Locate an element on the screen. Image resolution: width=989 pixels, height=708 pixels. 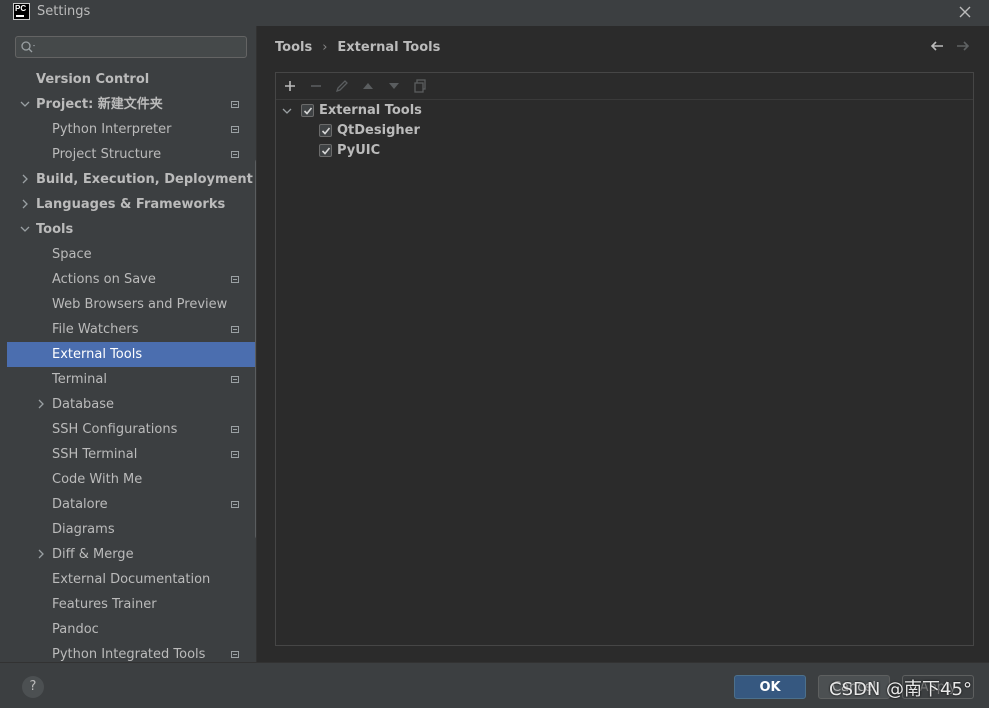
edit-tool-button is located at coordinates (342, 86).